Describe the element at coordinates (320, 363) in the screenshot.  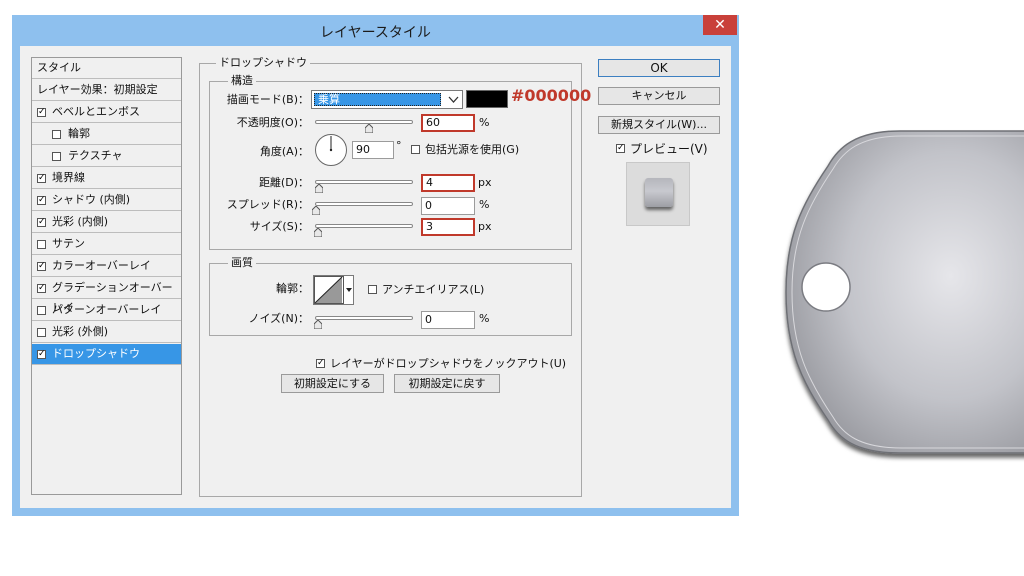
I see `knockout-checkbox: ✓` at that location.